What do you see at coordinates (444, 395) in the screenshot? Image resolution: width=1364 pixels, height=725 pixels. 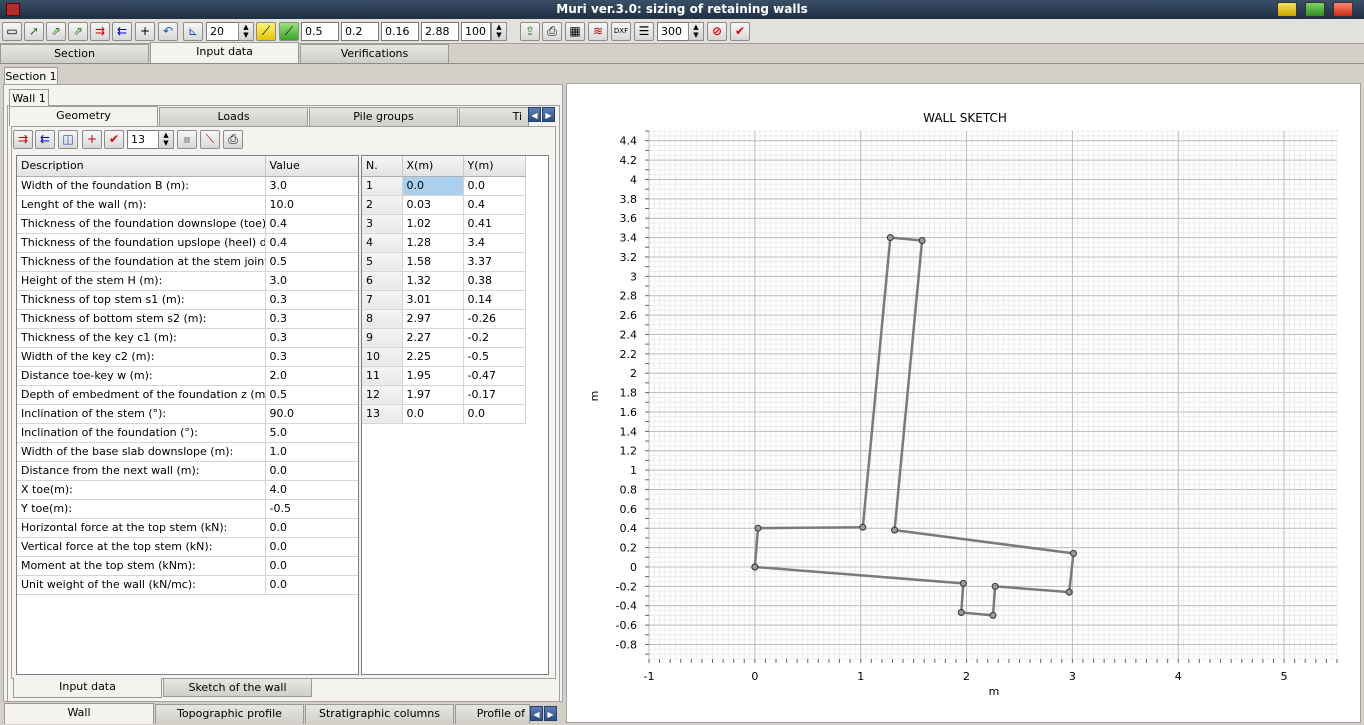 I see `table-row: 12 1.97 -0.17` at bounding box center [444, 395].